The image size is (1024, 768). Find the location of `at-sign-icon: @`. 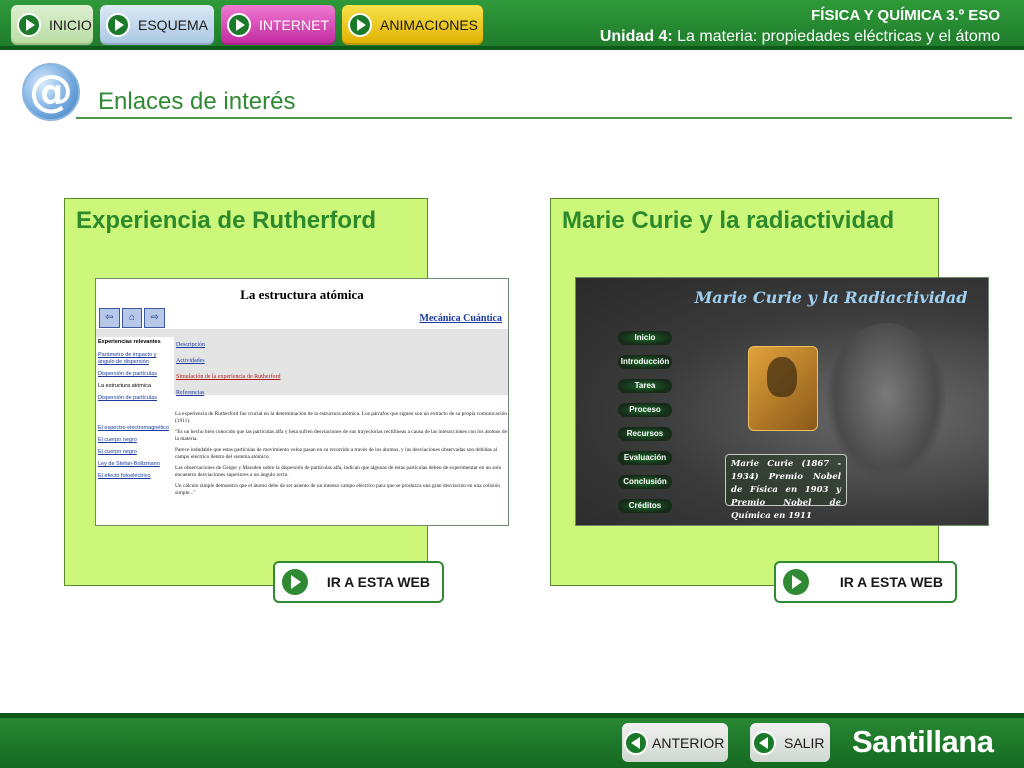

at-sign-icon: @ is located at coordinates (51, 92).